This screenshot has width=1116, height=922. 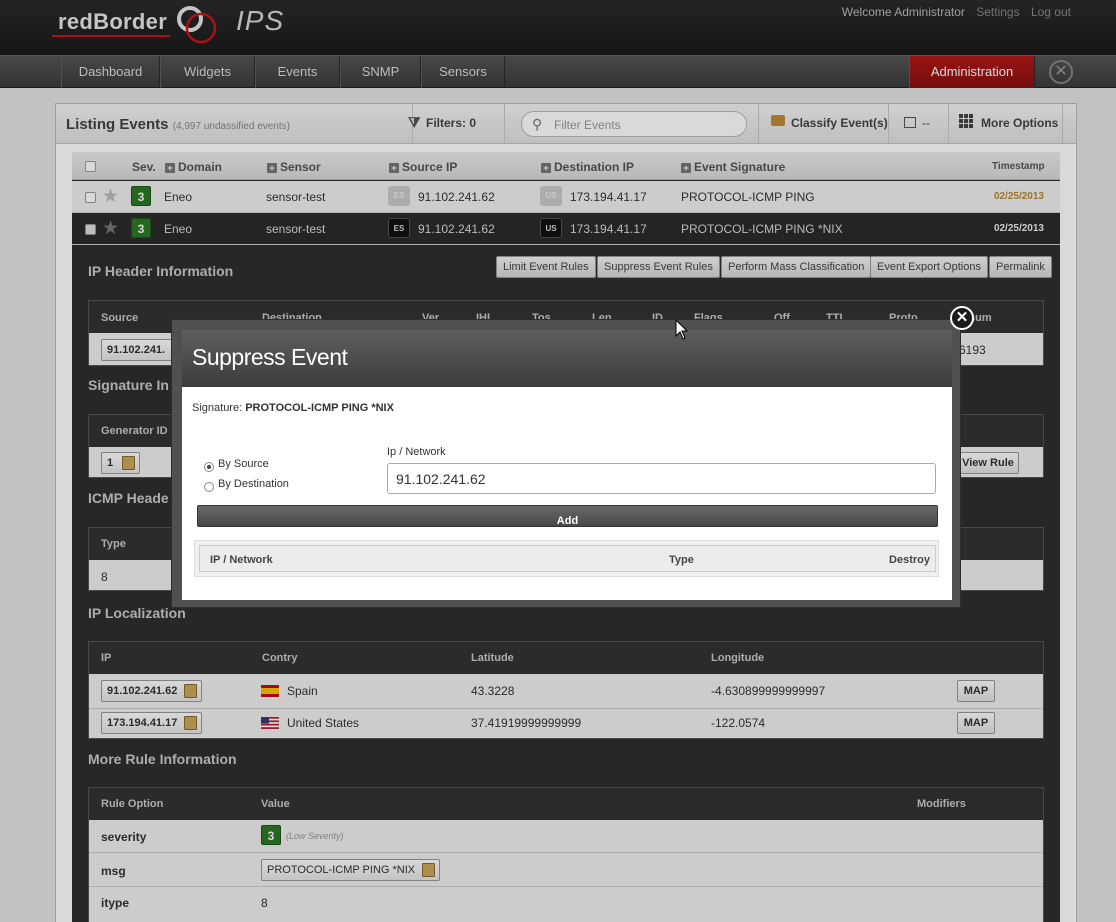 I want to click on signature-value: PROTOCOL-ICMP PING *NIX, so click(x=319, y=408).